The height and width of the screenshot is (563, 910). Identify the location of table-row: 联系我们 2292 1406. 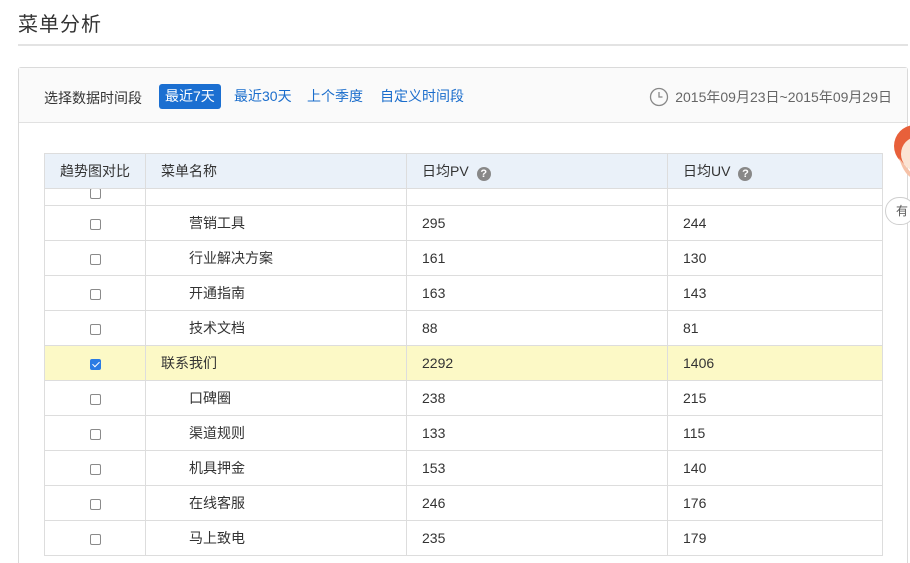
(463, 363).